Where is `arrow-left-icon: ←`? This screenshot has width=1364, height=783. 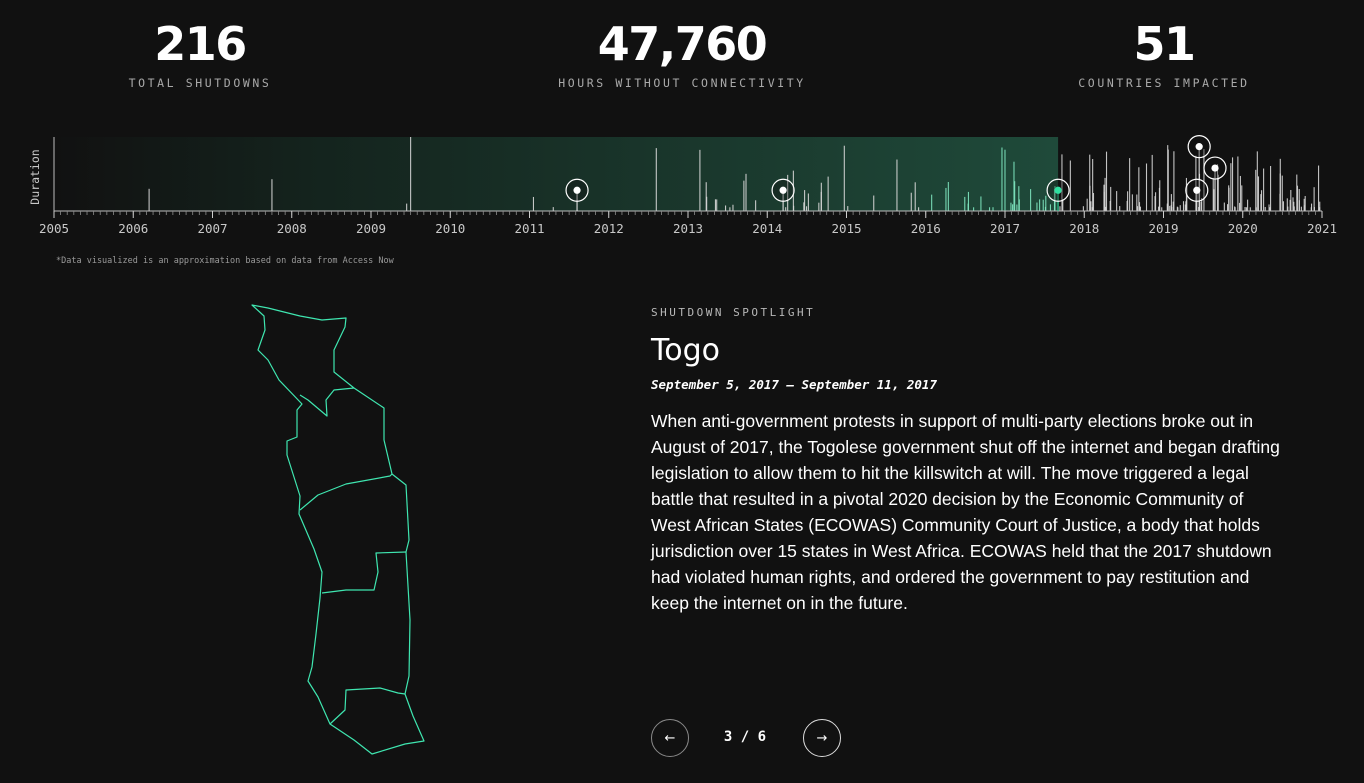 arrow-left-icon: ← is located at coordinates (670, 738).